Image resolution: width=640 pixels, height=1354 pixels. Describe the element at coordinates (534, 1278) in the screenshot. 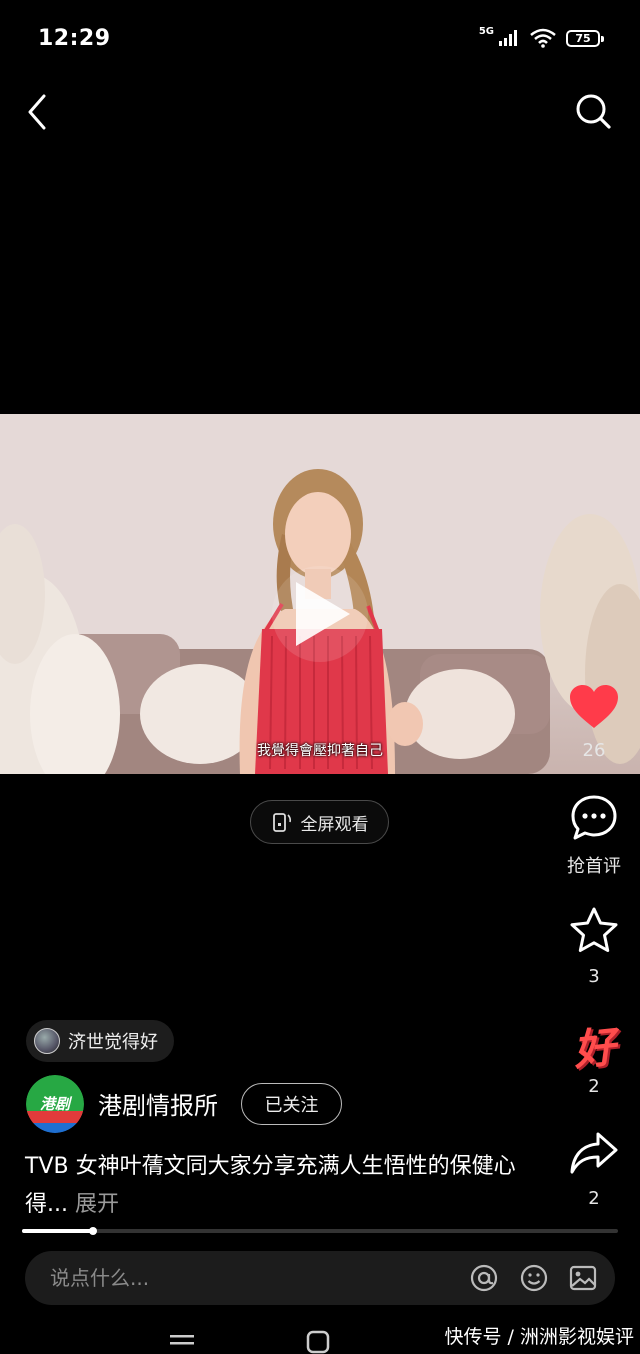

I see `emoji-icon` at that location.